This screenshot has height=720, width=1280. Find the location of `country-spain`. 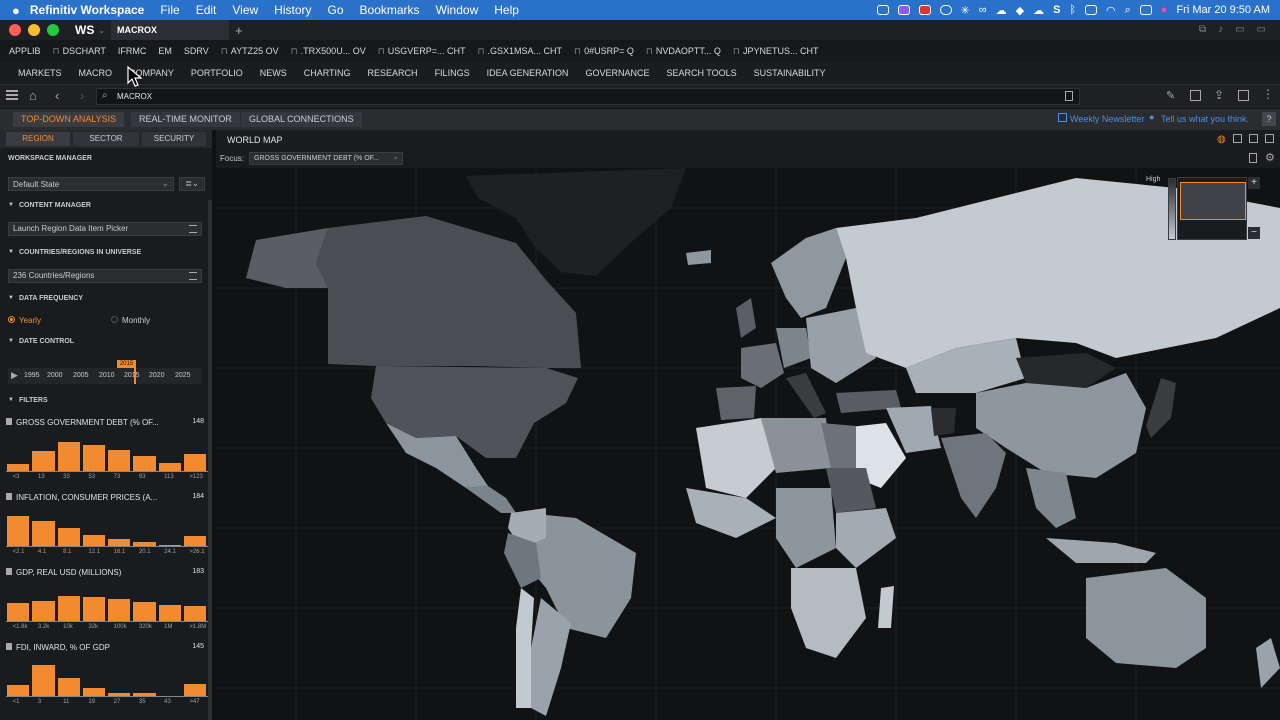

country-spain is located at coordinates (736, 403).